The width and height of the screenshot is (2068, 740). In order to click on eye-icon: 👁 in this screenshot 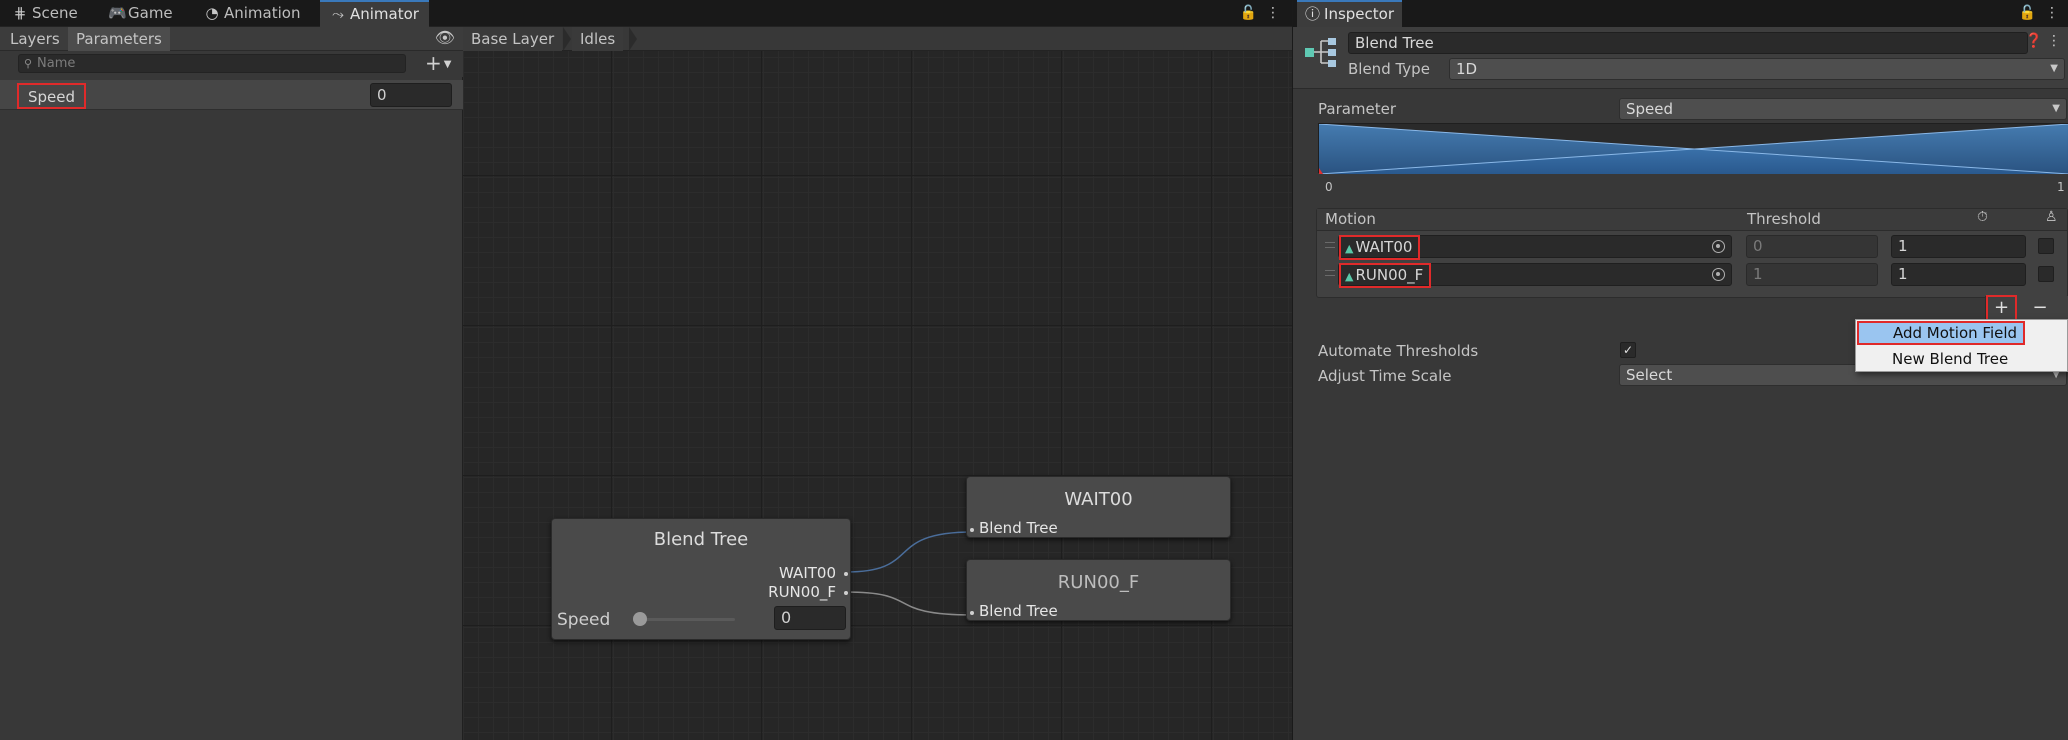, I will do `click(445, 37)`.